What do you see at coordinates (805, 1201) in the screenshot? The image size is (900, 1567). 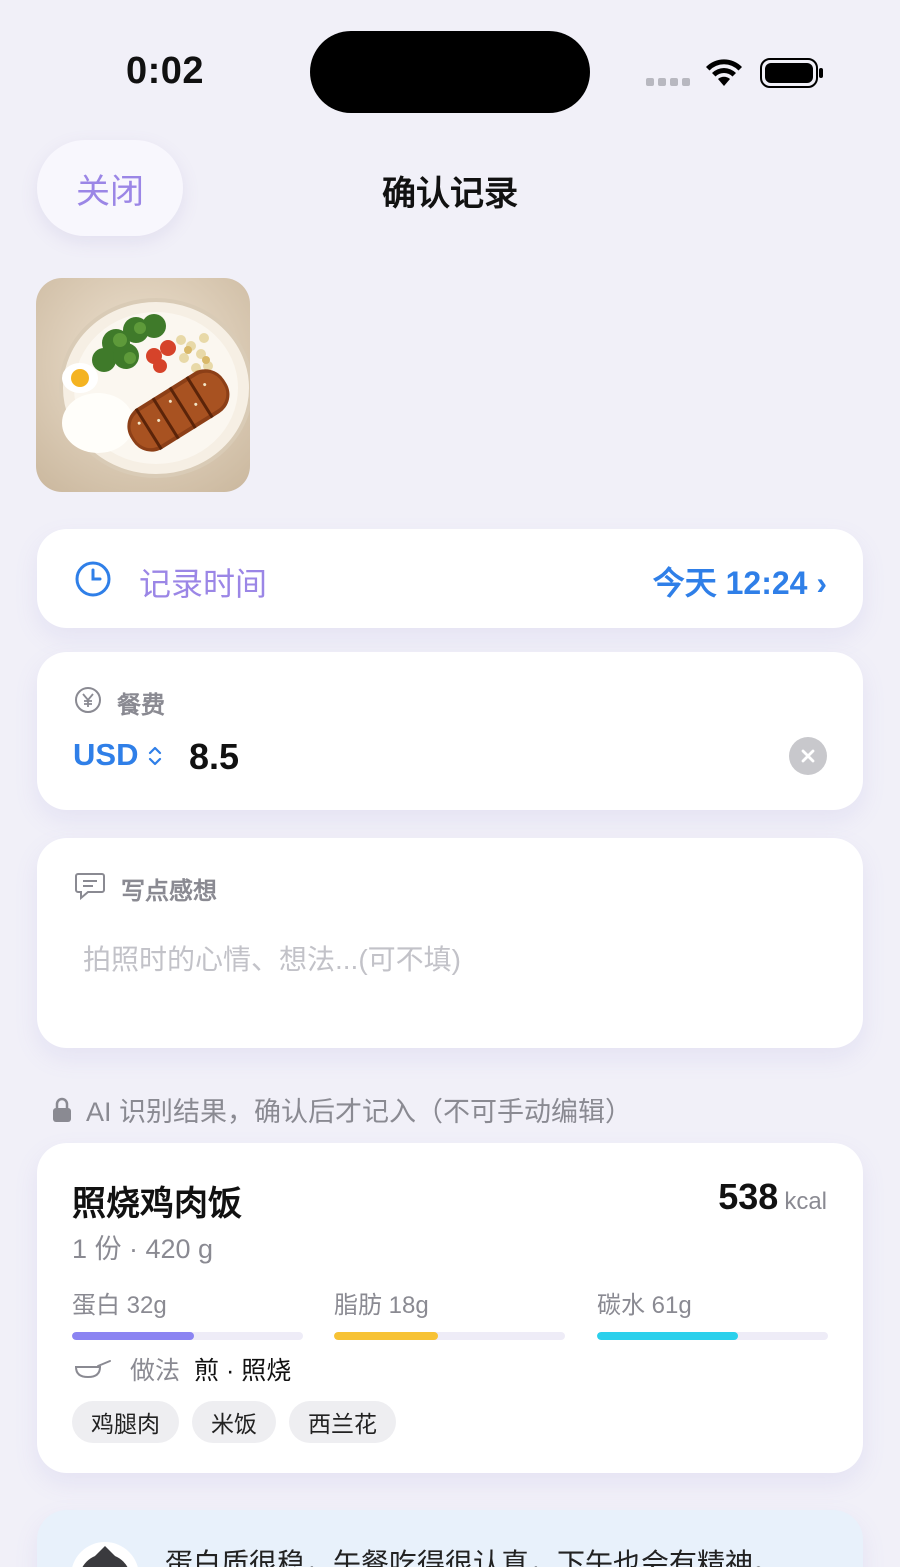 I see `calories-unit: kcal` at bounding box center [805, 1201].